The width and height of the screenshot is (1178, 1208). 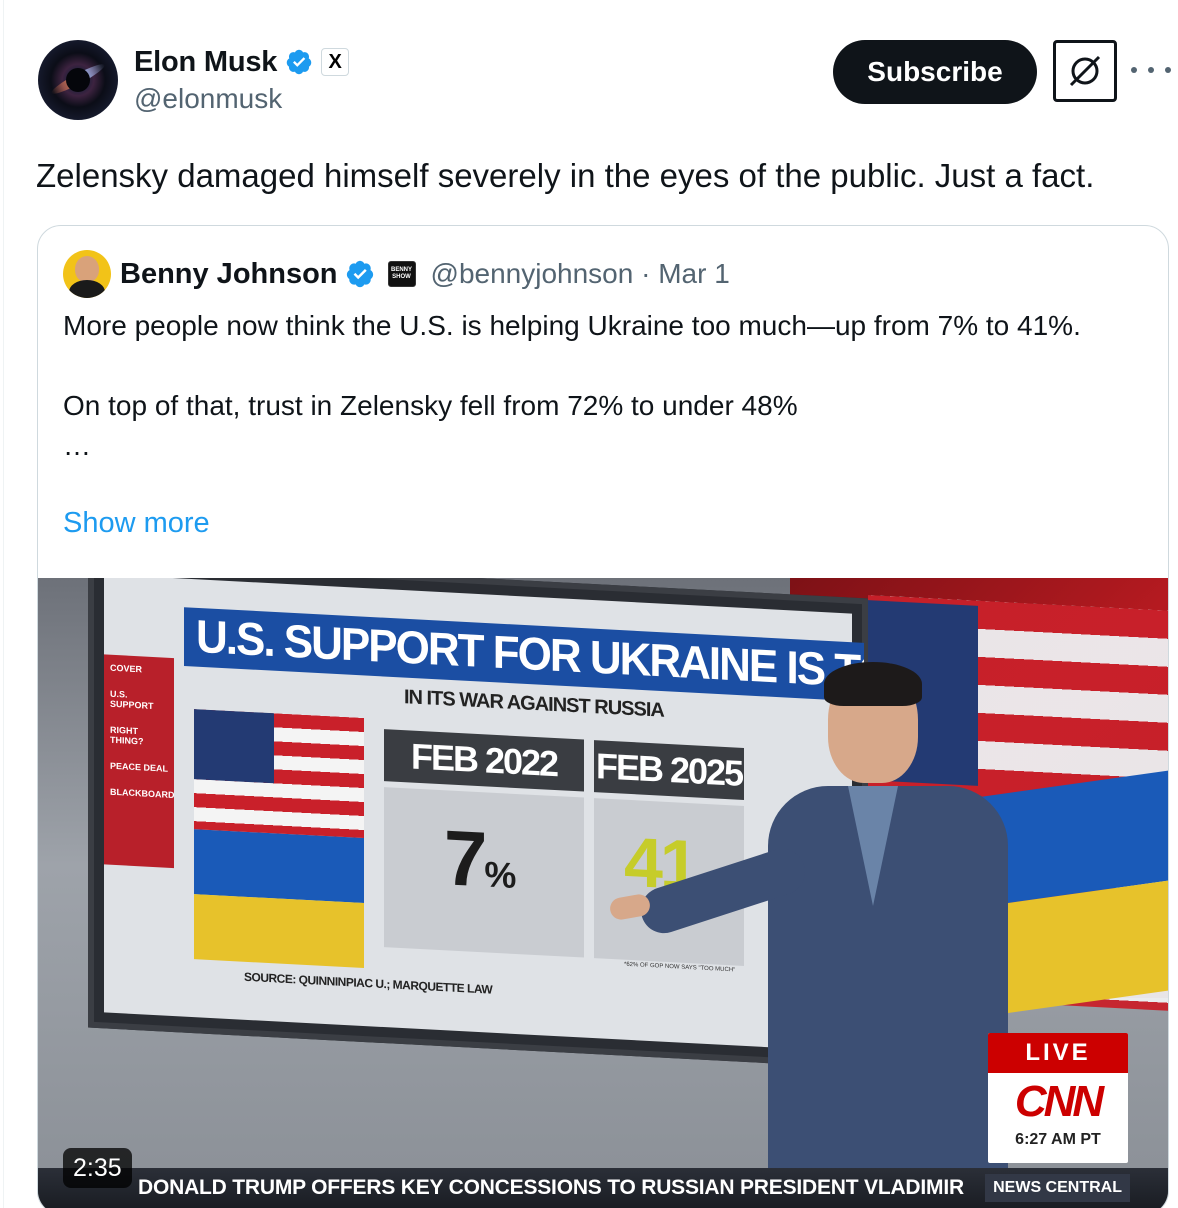 What do you see at coordinates (78, 80) in the screenshot?
I see `author-avatar` at bounding box center [78, 80].